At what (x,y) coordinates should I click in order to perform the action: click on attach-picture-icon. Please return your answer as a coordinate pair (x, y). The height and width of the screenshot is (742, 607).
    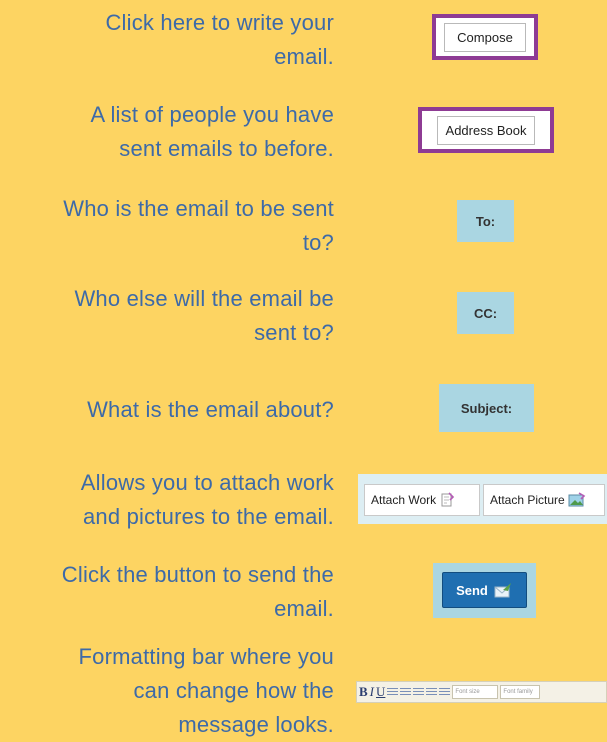
    Looking at the image, I should click on (576, 499).